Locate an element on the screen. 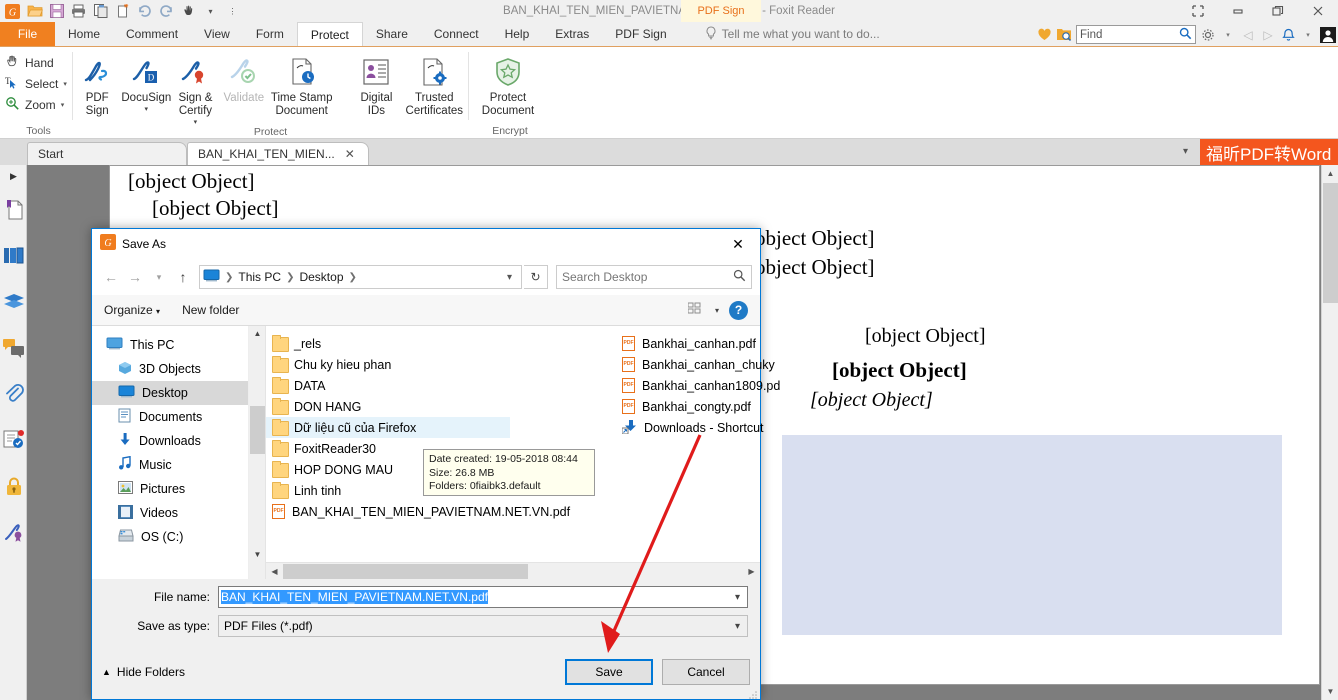 Image resolution: width=1338 pixels, height=700 pixels. vertical-scroll-thumb is located at coordinates (1330, 243).